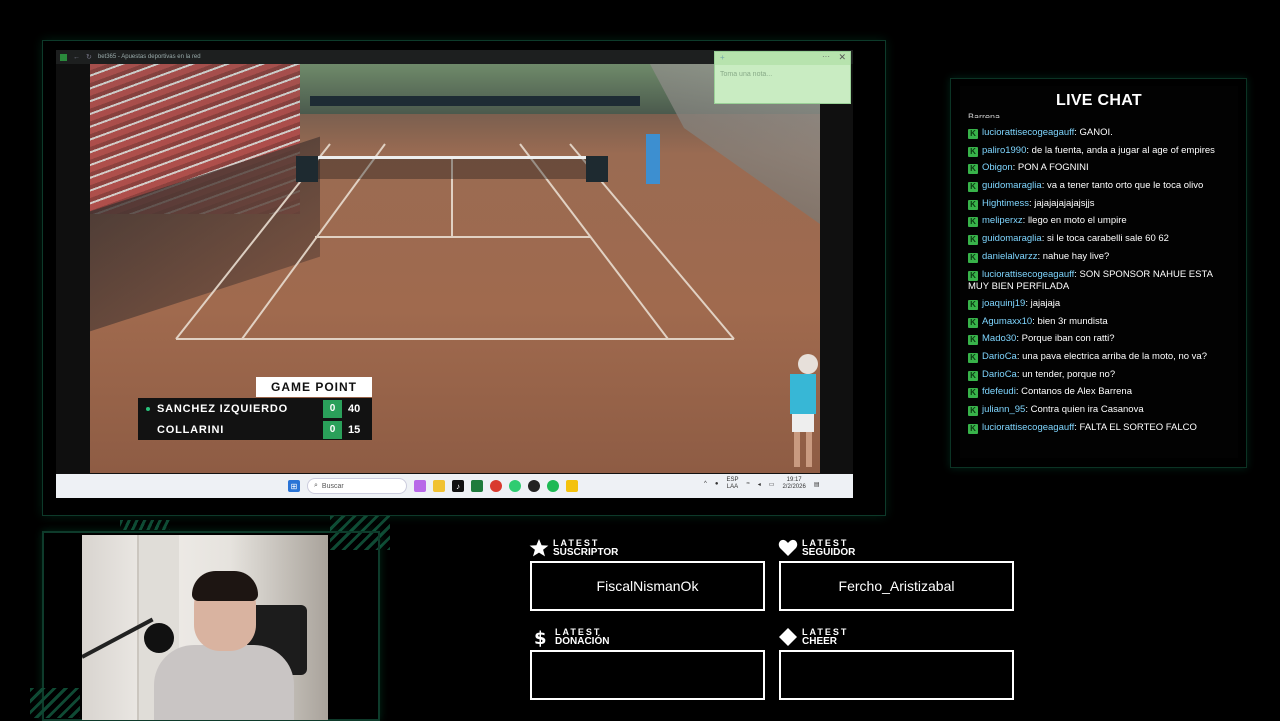  What do you see at coordinates (705, 484) in the screenshot?
I see `chevron-up-icon: ^` at bounding box center [705, 484].